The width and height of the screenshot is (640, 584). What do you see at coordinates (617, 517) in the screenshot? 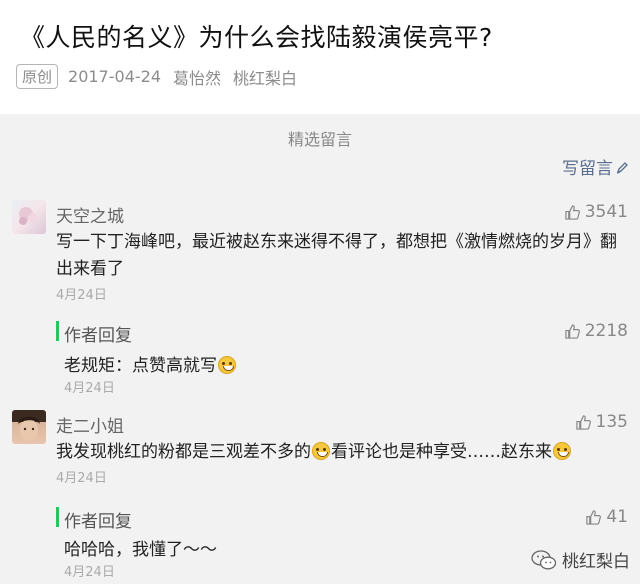
I see `like-count: 41` at bounding box center [617, 517].